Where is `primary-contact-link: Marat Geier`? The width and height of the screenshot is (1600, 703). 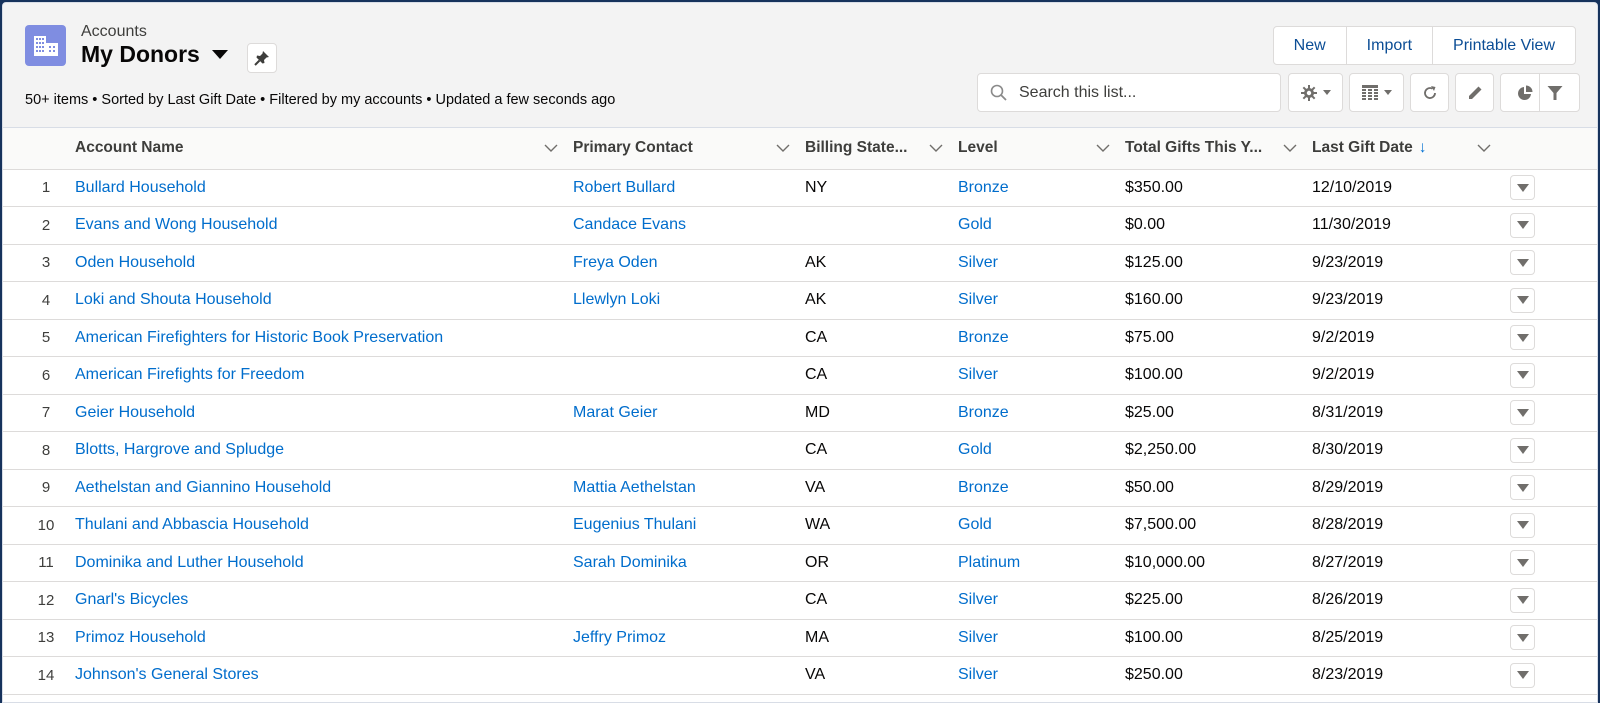
primary-contact-link: Marat Geier is located at coordinates (615, 412).